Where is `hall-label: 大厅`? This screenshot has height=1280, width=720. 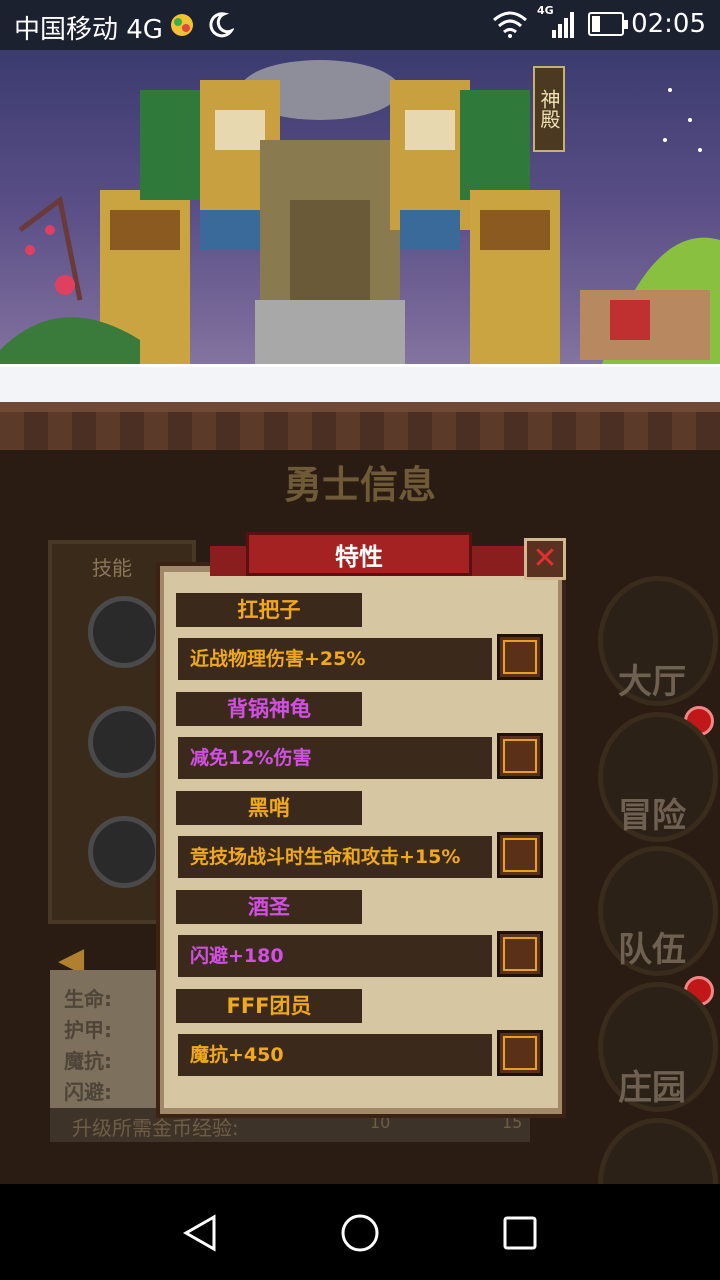
hall-label: 大厅 is located at coordinates (652, 682).